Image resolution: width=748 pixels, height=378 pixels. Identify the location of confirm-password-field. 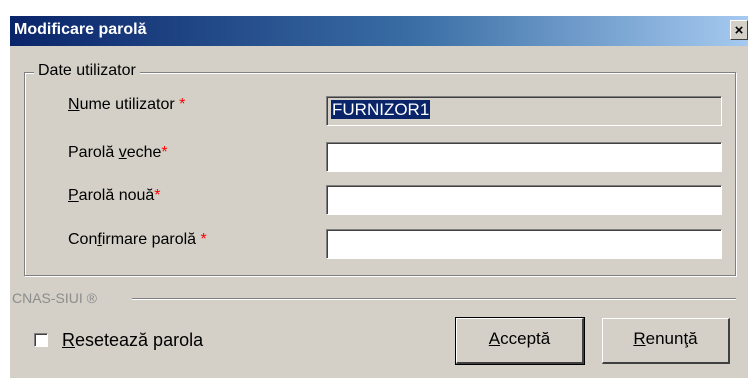
(524, 244).